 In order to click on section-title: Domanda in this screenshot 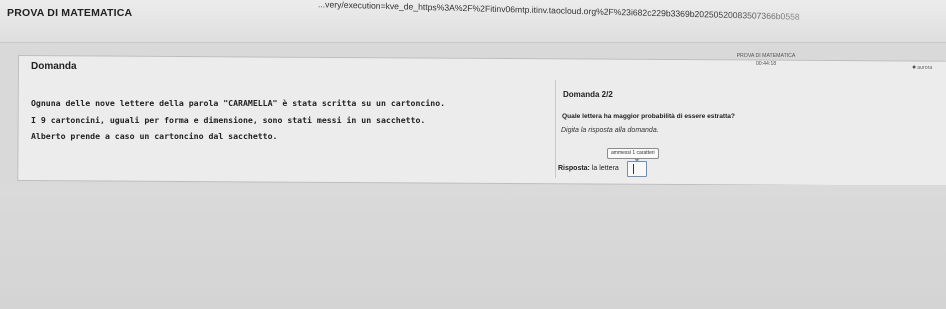, I will do `click(54, 66)`.